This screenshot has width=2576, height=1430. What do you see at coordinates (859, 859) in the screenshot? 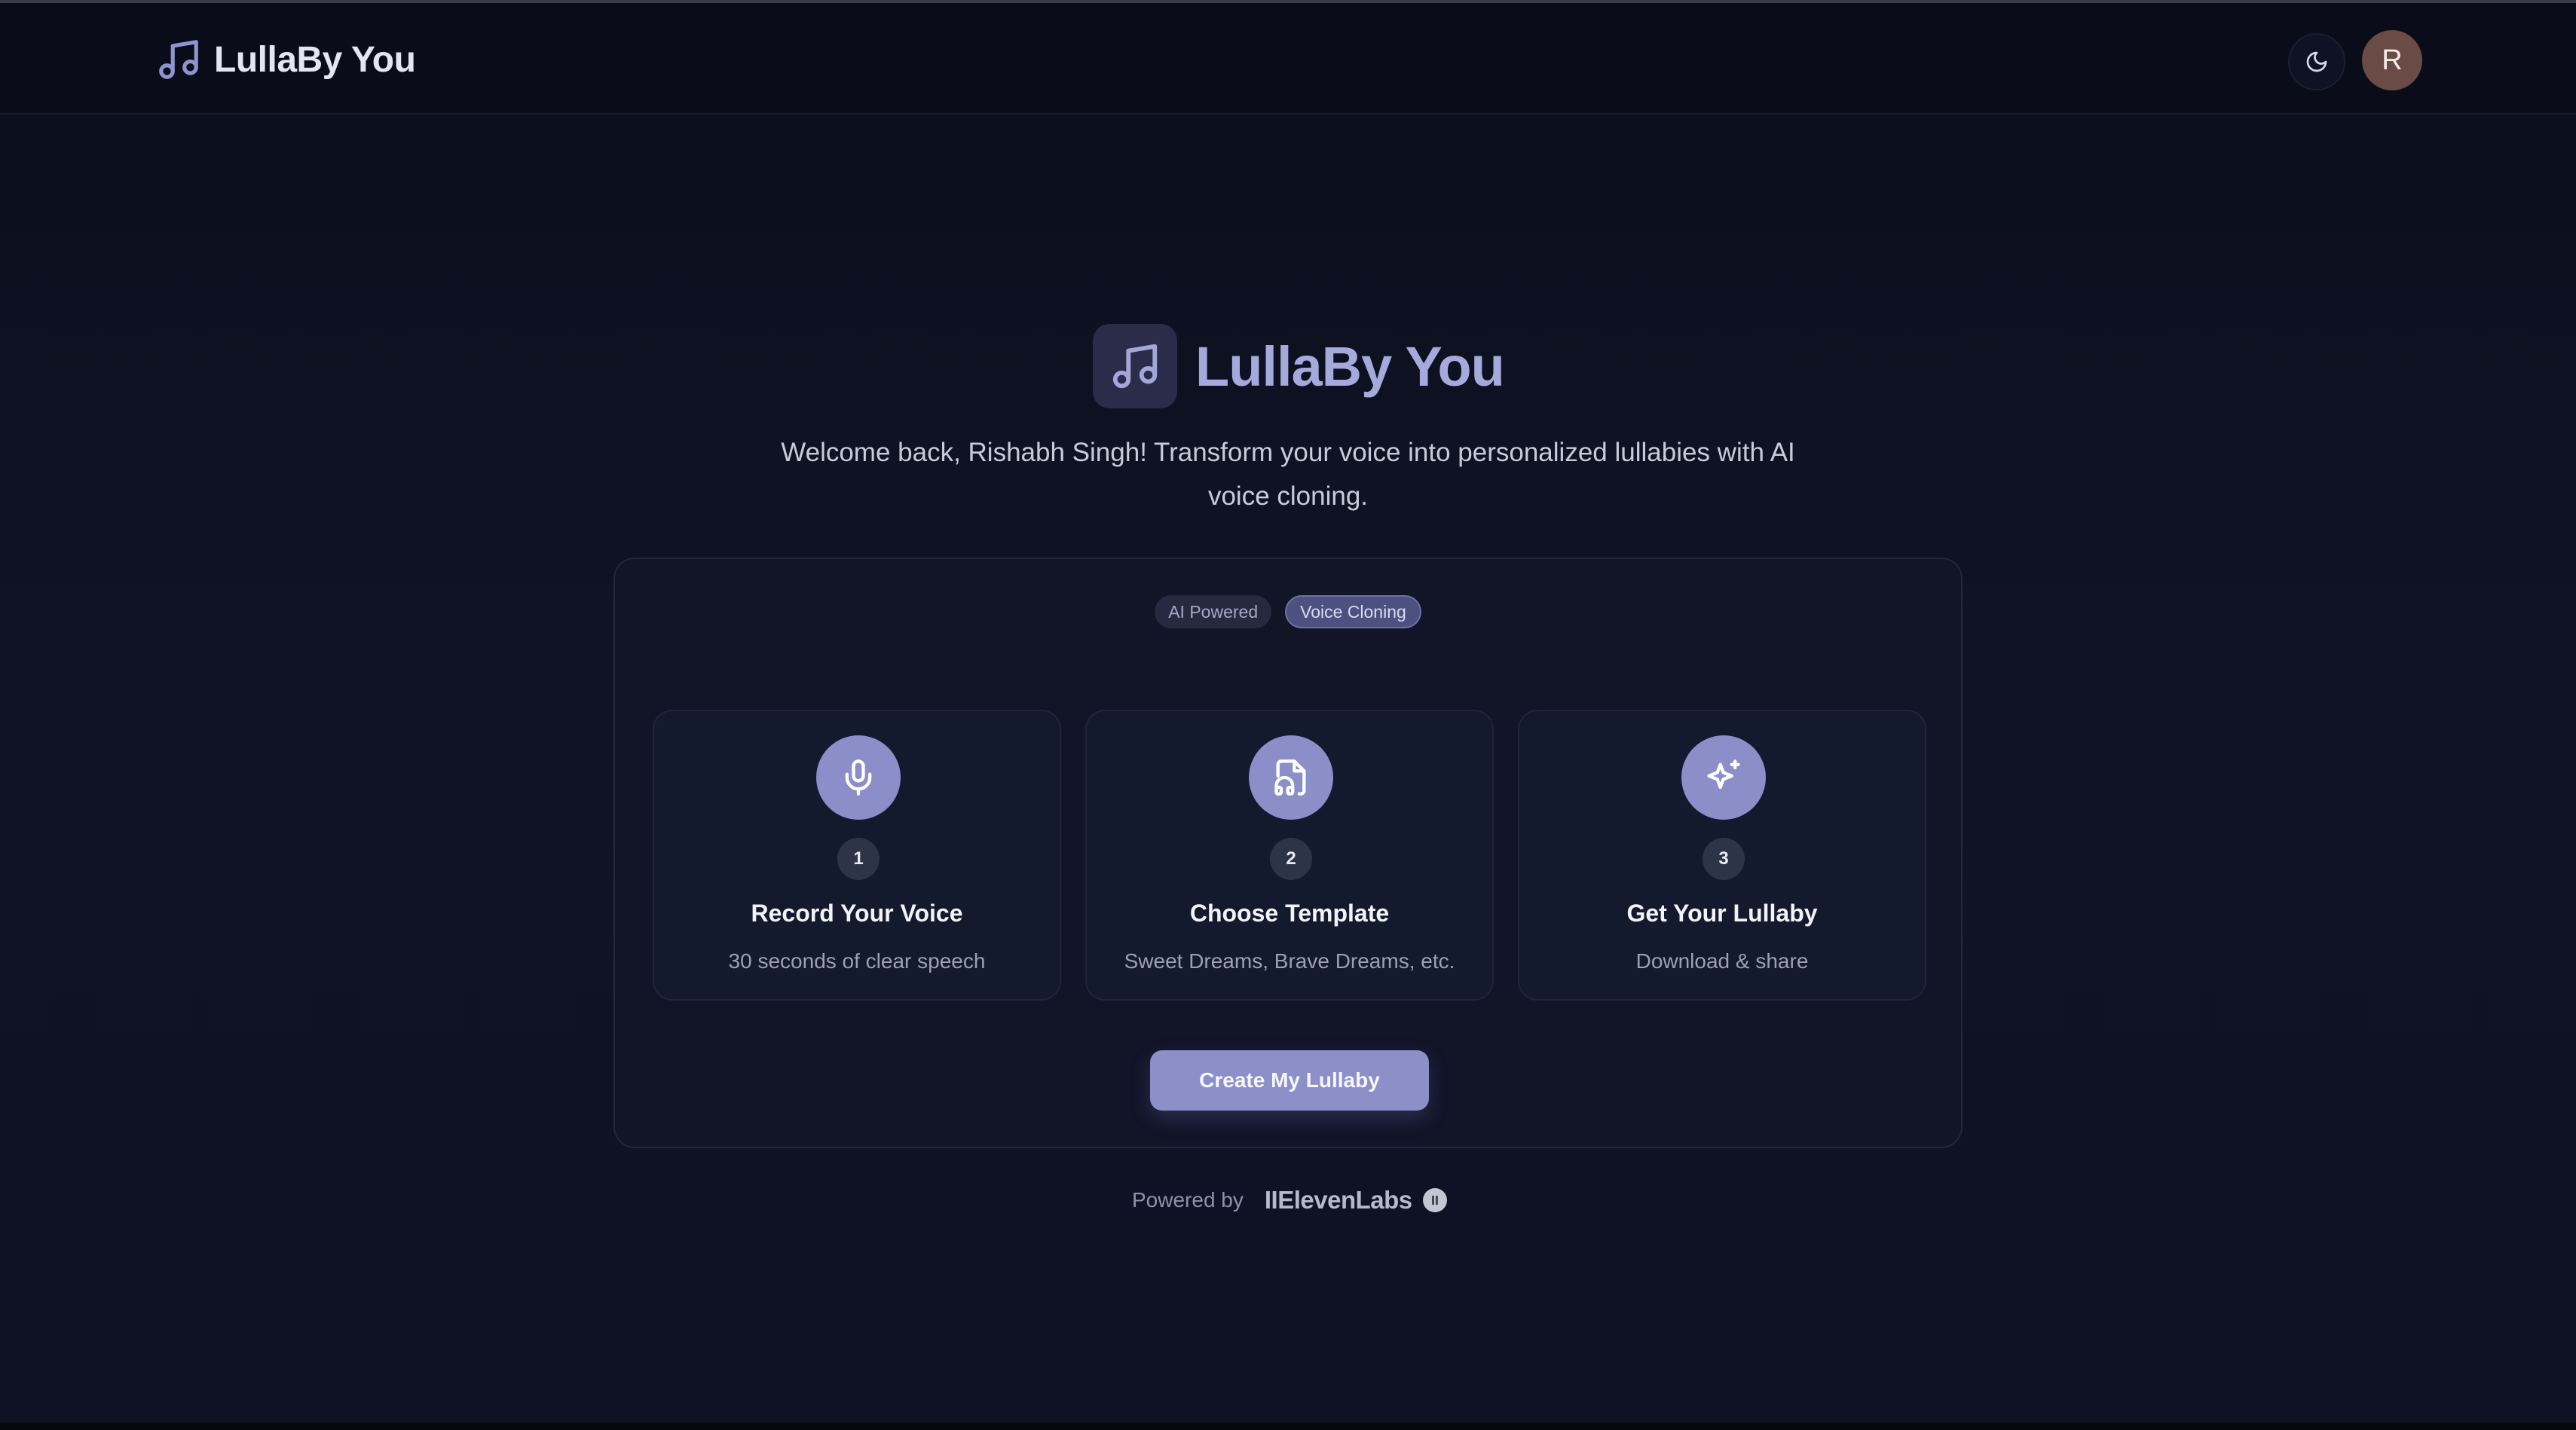
I see `step-number: 1` at bounding box center [859, 859].